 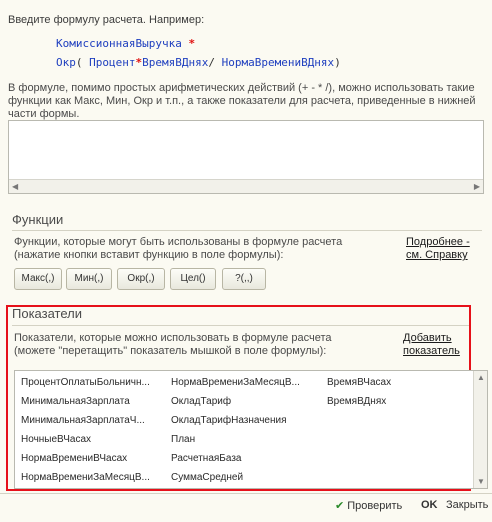 What do you see at coordinates (183, 439) in the screenshot?
I see `list-item: План` at bounding box center [183, 439].